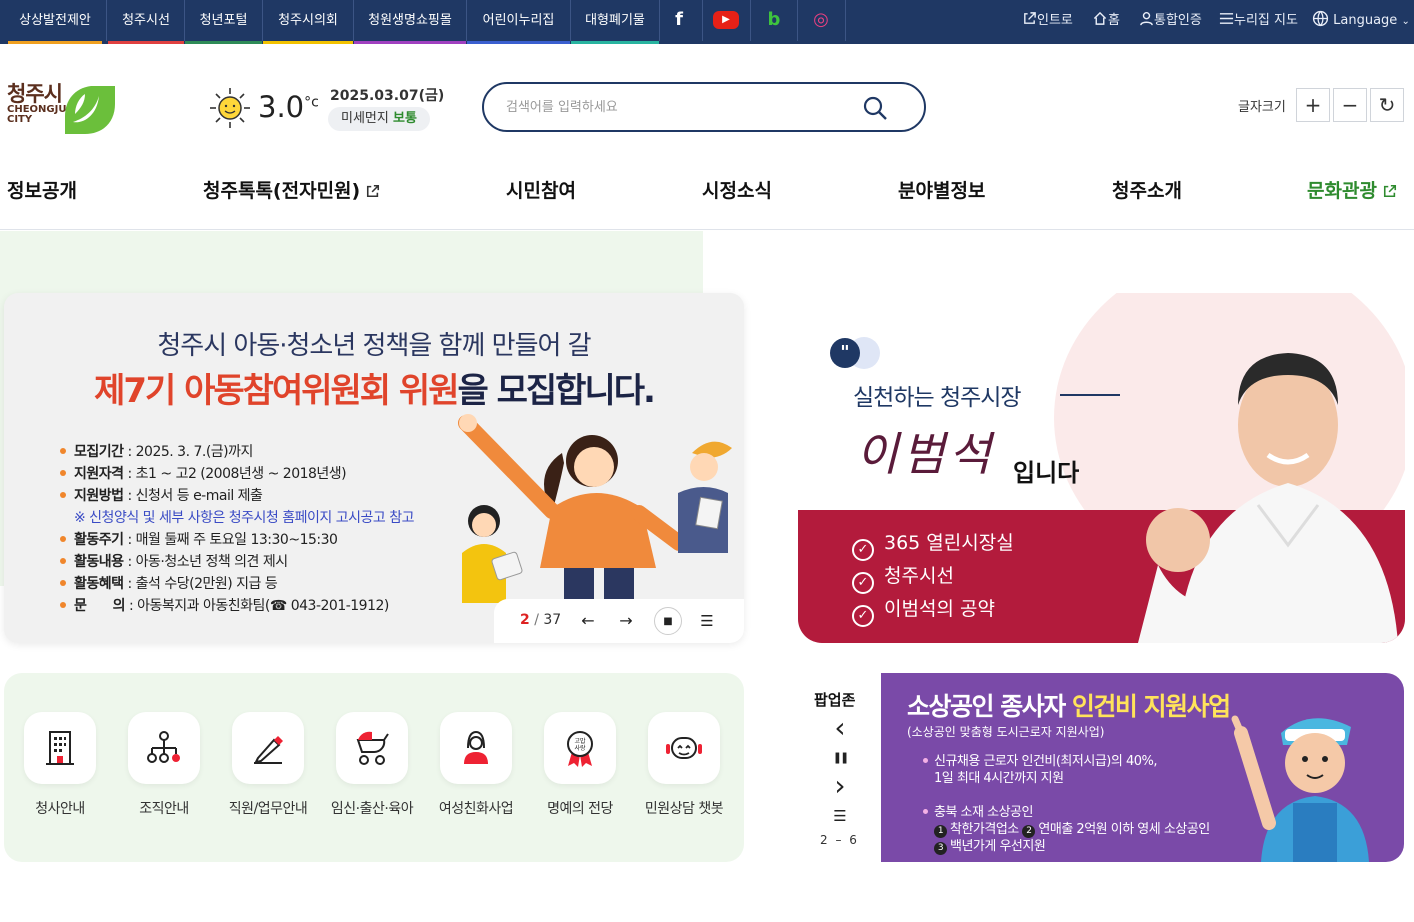 Image resolution: width=1414 pixels, height=922 pixels. I want to click on mayor-link-label: 청주시선, so click(919, 576).